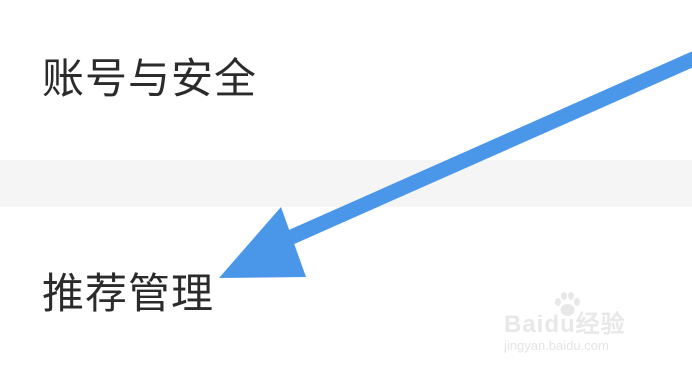 Image resolution: width=692 pixels, height=368 pixels. I want to click on baidu-jingyan-watermark: Baidu经验 jingyan.baidu.com, so click(589, 324).